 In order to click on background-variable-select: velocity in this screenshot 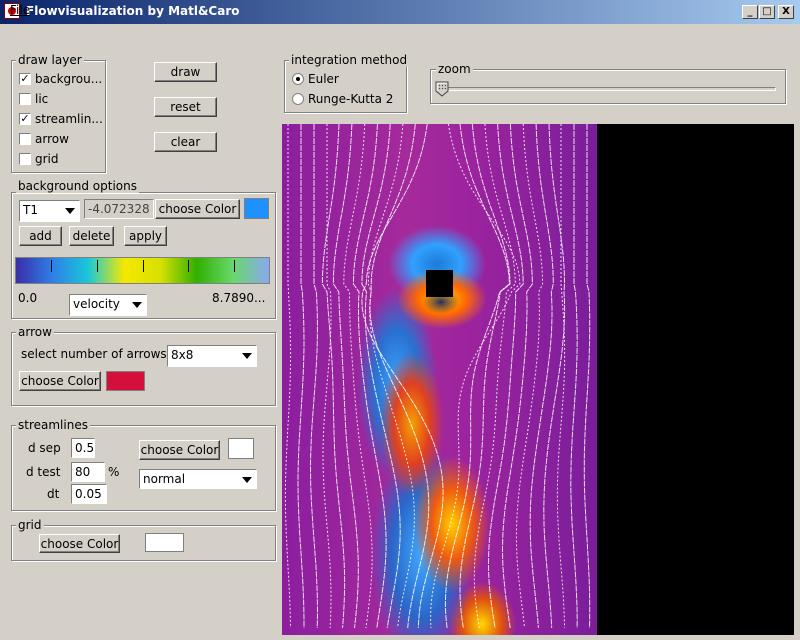, I will do `click(108, 305)`.